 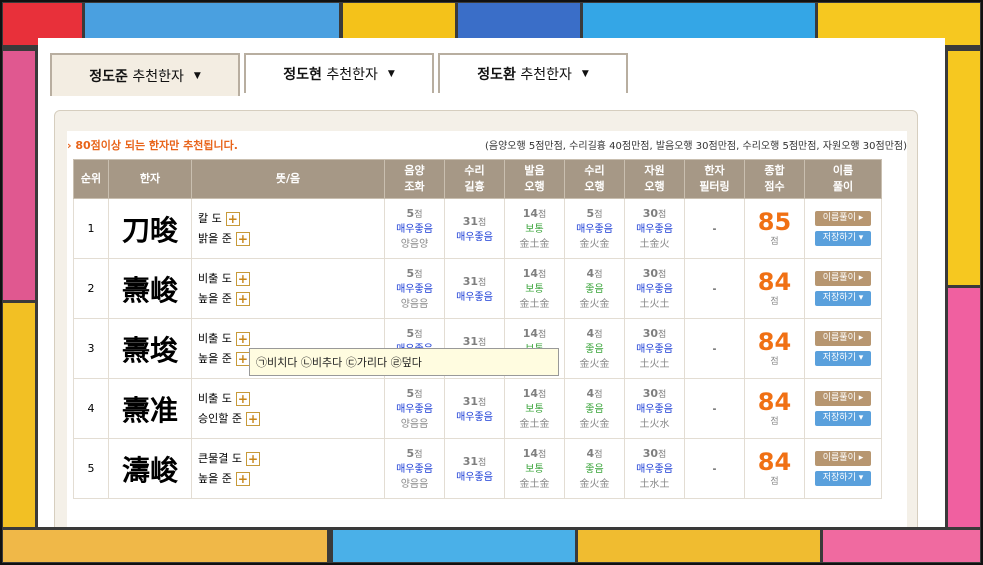 What do you see at coordinates (150, 408) in the screenshot?
I see `hanja-cell: 燾准` at bounding box center [150, 408].